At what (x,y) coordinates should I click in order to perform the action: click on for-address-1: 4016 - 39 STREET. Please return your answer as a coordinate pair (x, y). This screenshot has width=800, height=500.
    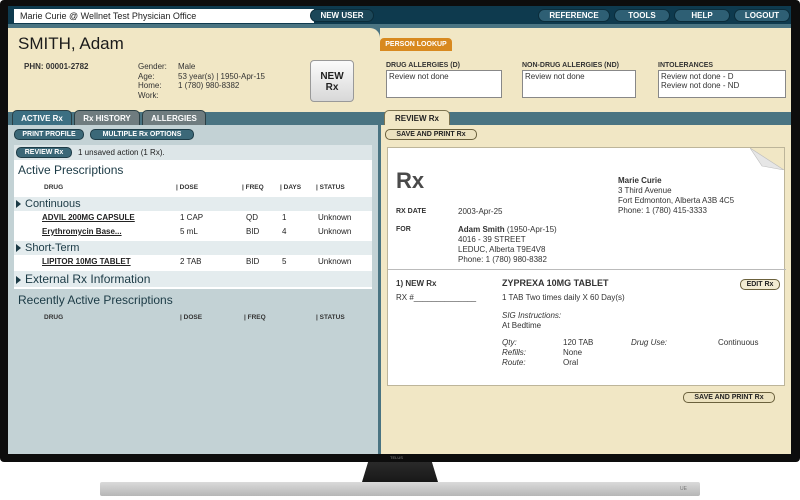
    Looking at the image, I should click on (492, 239).